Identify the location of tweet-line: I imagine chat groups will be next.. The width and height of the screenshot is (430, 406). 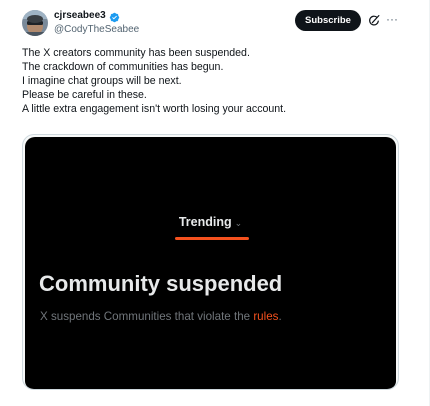
(102, 81).